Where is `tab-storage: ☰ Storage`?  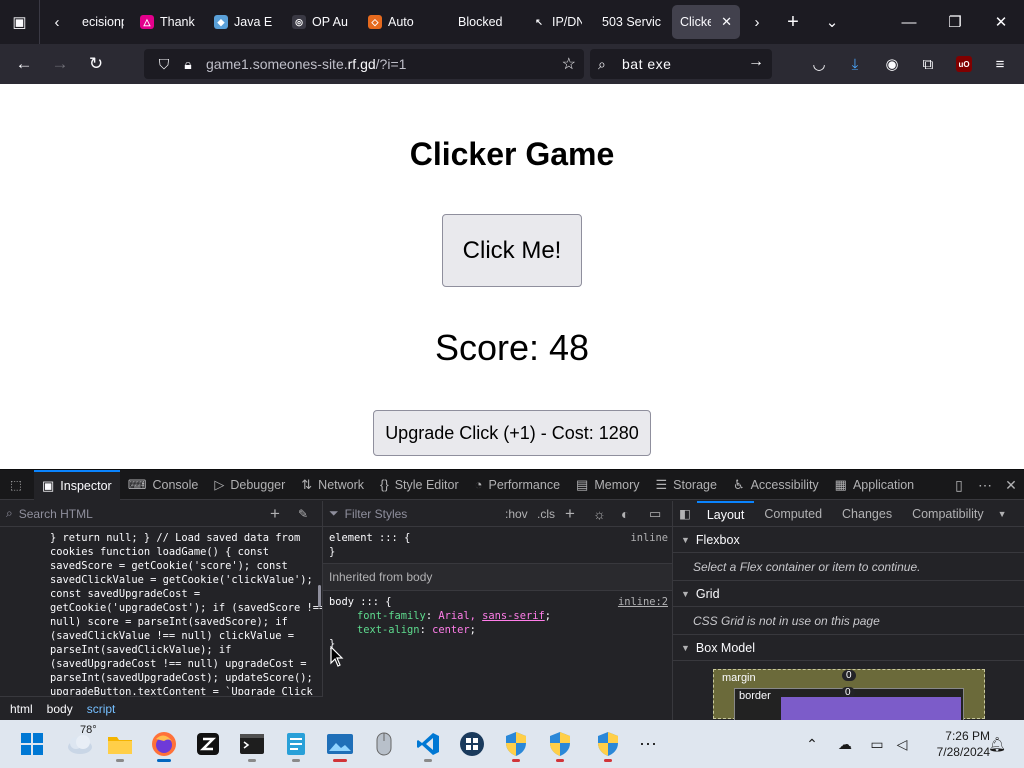 tab-storage: ☰ Storage is located at coordinates (686, 485).